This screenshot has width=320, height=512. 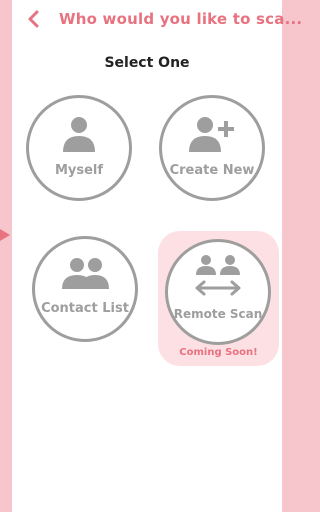 I want to click on option-contact-list: Contact List, so click(x=85, y=289).